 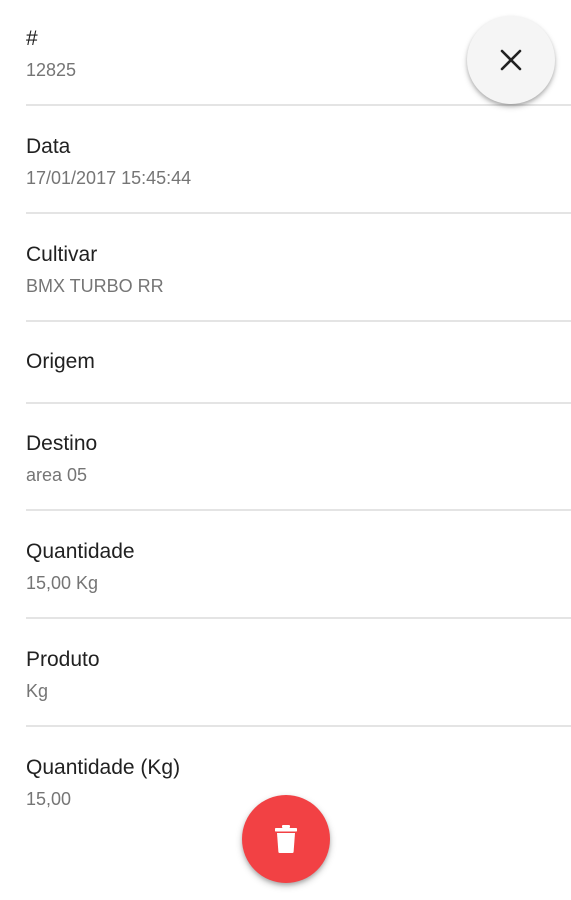 What do you see at coordinates (60, 361) in the screenshot?
I see `field-label: Origem` at bounding box center [60, 361].